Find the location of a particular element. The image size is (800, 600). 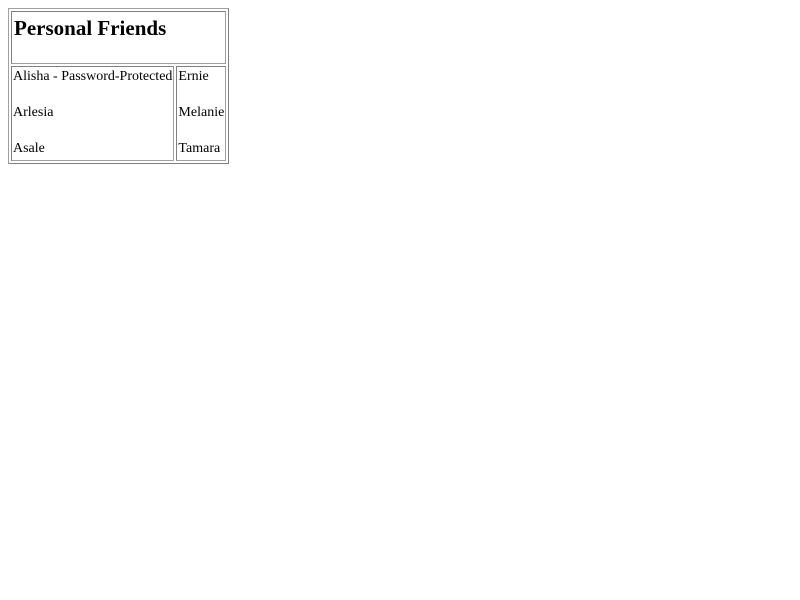

friend-link-alisha: Alisha - Password-Protected is located at coordinates (92, 77).